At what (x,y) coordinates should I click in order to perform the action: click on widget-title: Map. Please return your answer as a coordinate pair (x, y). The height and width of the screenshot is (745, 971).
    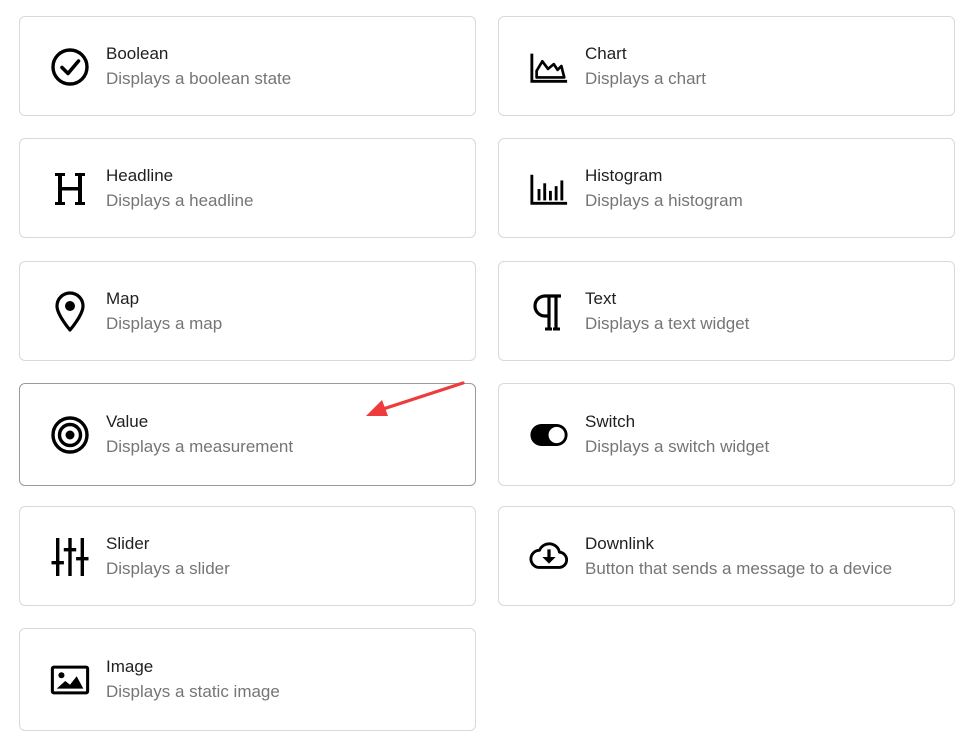
    Looking at the image, I should click on (123, 298).